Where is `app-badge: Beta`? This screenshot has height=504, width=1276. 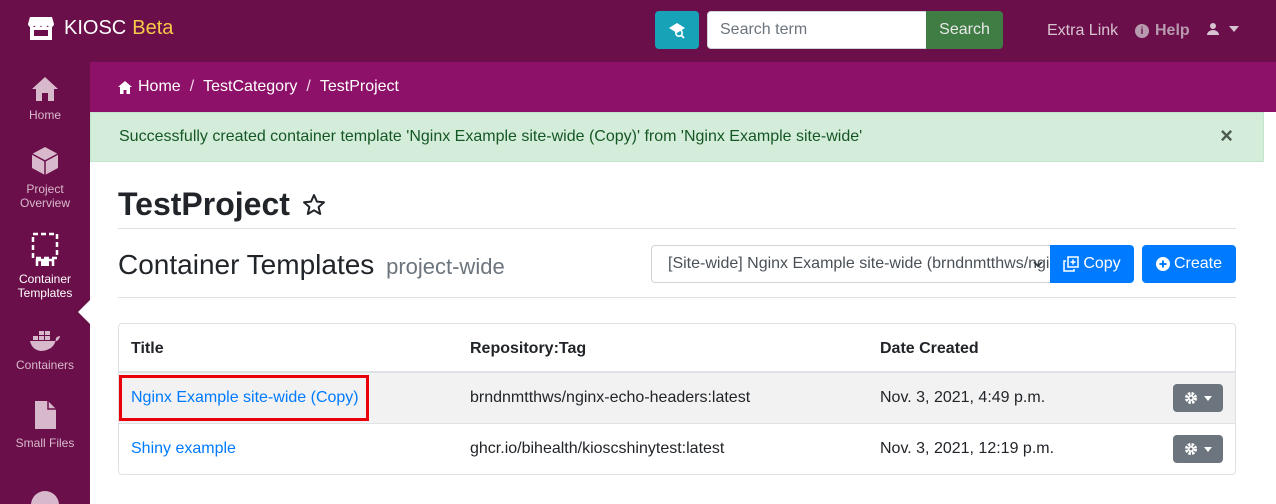
app-badge: Beta is located at coordinates (153, 27).